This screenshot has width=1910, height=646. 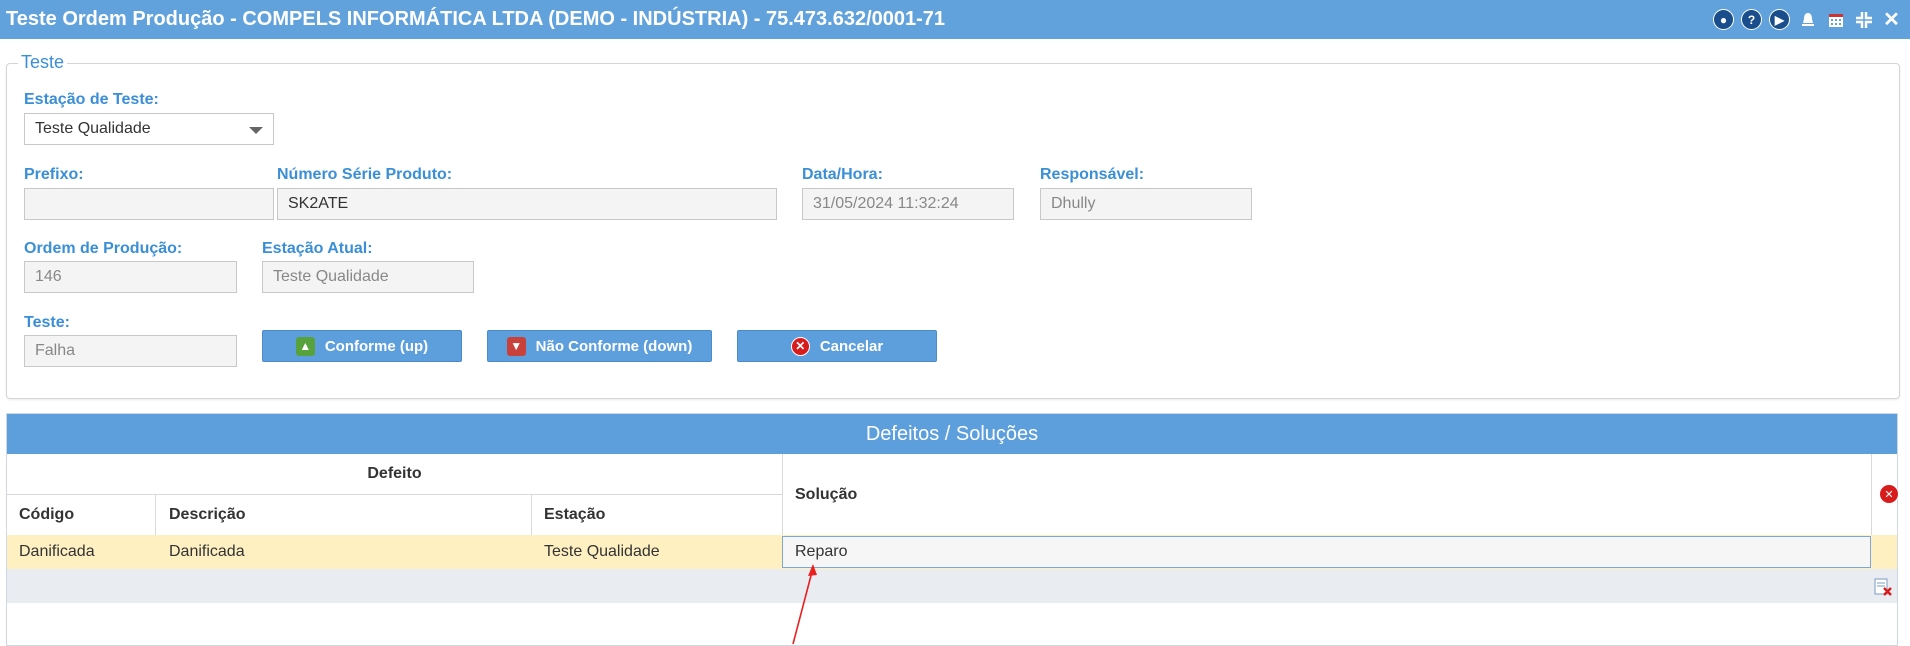 What do you see at coordinates (908, 204) in the screenshot?
I see `data-hora-input: 31/05/2024 11:32:24` at bounding box center [908, 204].